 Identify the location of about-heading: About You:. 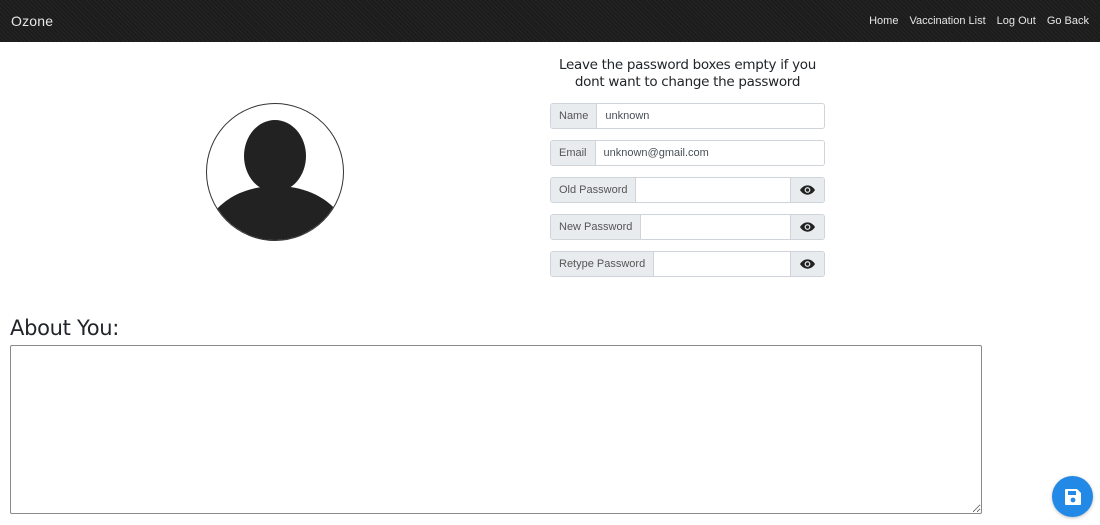
(65, 328).